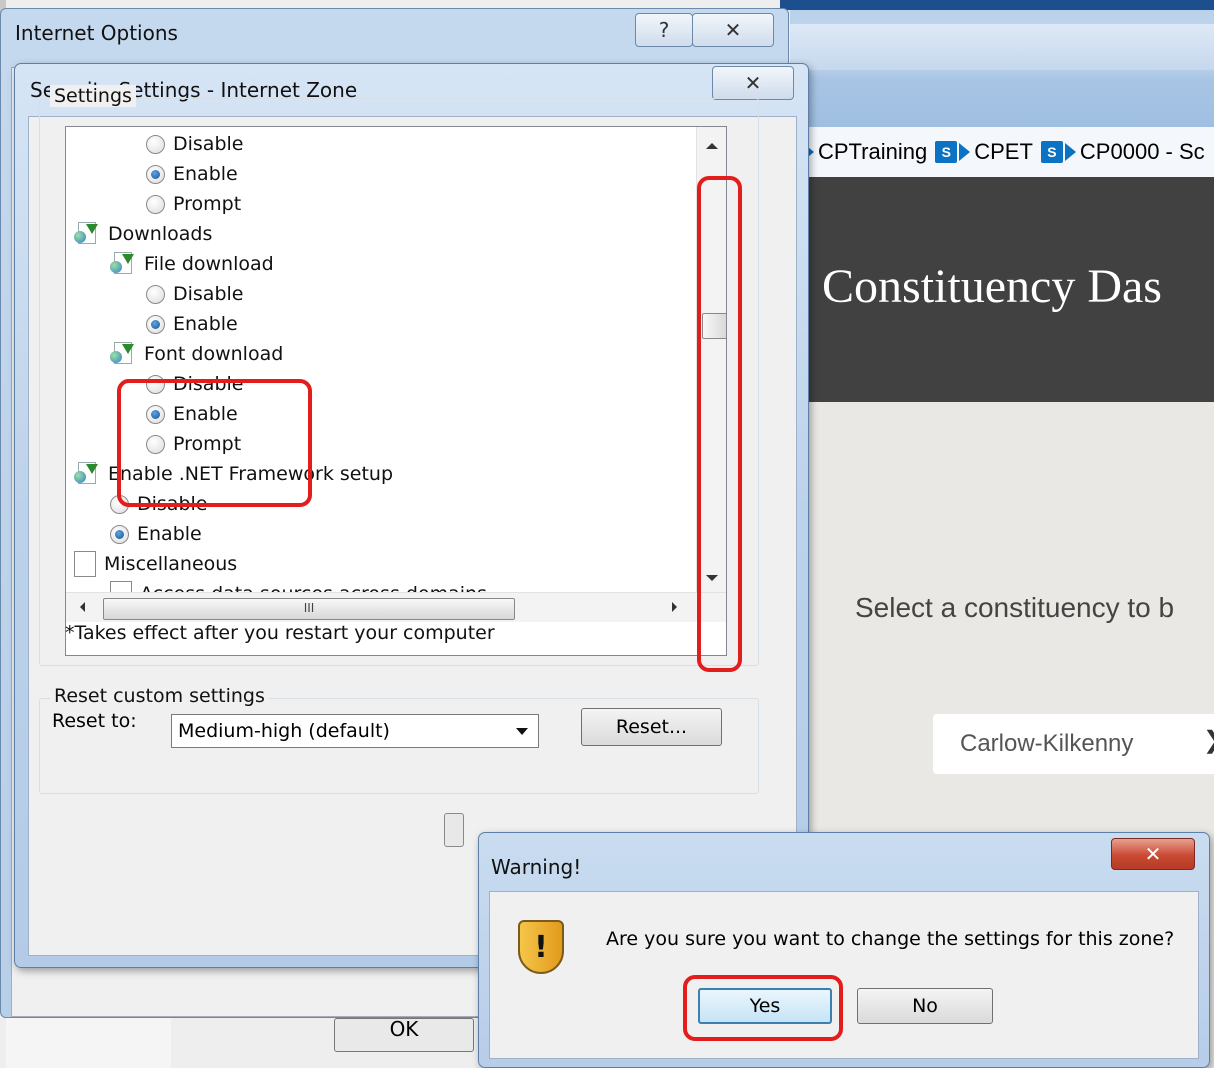  I want to click on reset-level-select: Medium-high (default), so click(355, 731).